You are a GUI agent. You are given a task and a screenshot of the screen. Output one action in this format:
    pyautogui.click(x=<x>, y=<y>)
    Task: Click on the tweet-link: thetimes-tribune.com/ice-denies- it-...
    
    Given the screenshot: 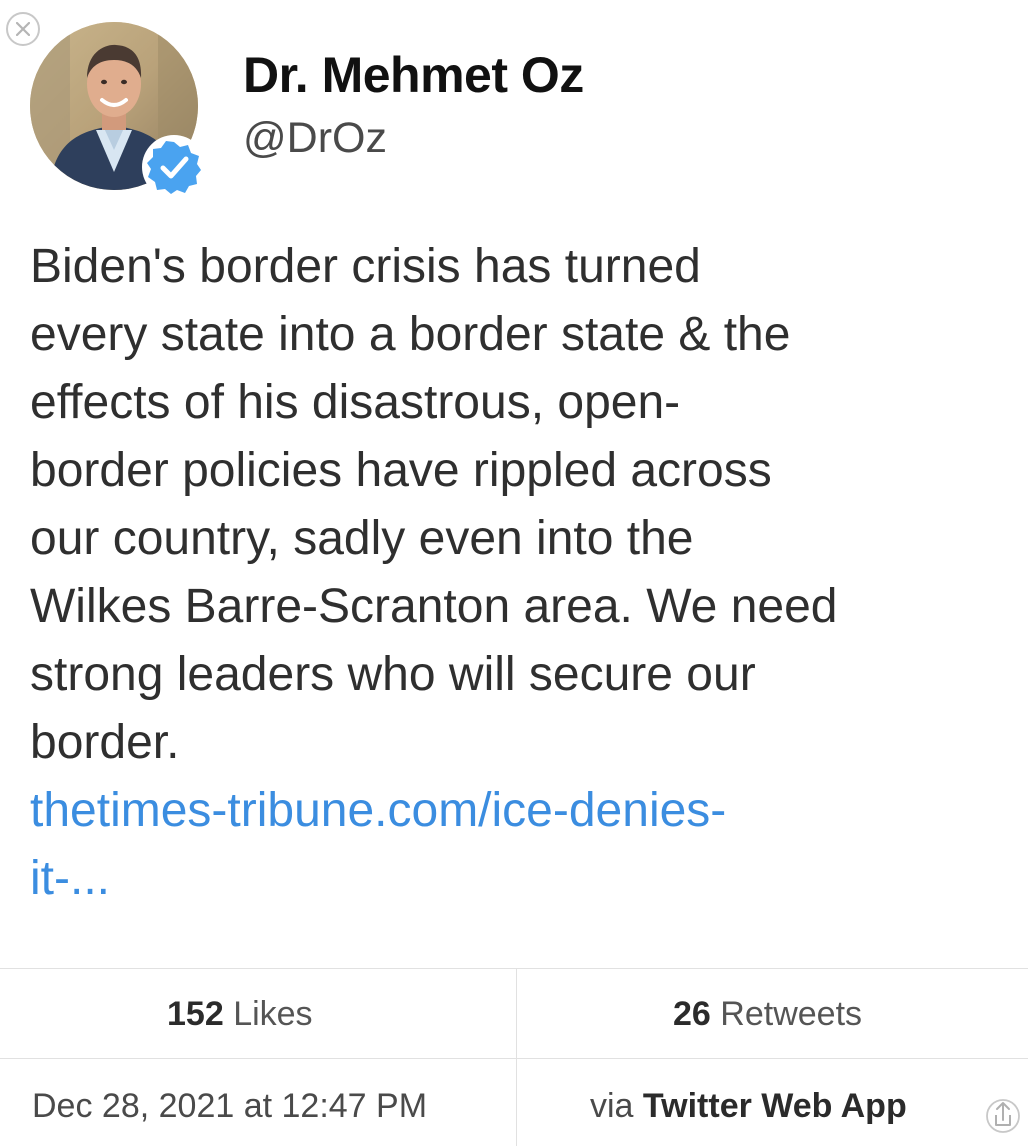 What is the action you would take?
    pyautogui.click(x=378, y=845)
    